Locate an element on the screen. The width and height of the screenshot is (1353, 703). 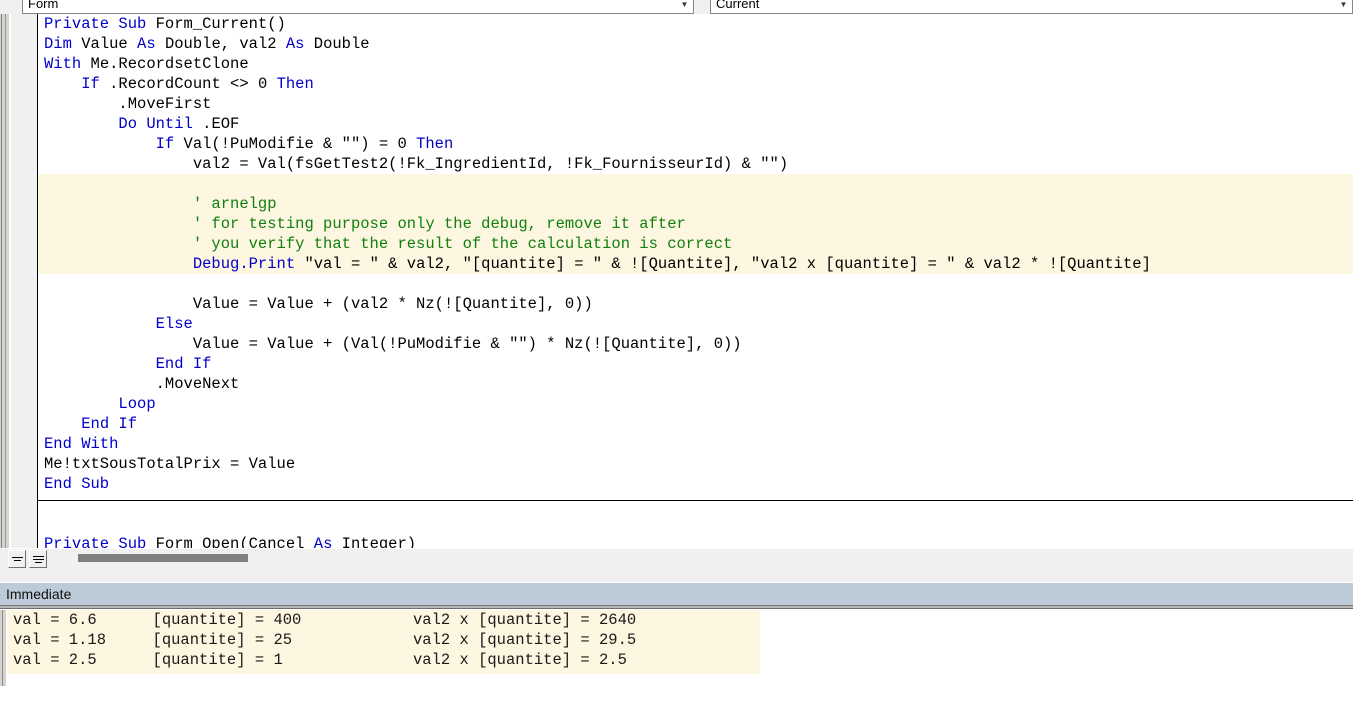
procedure-view-icon is located at coordinates (17, 559).